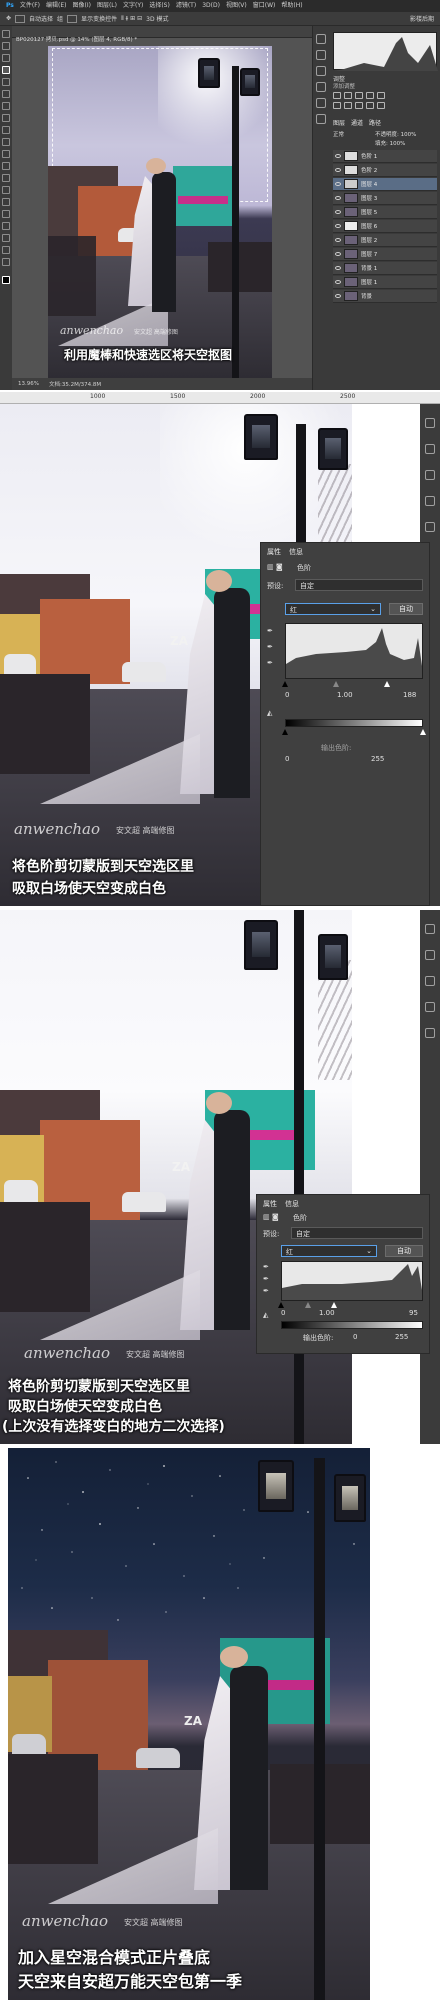  What do you see at coordinates (370, 95) in the screenshot?
I see `exposure-icon` at bounding box center [370, 95].